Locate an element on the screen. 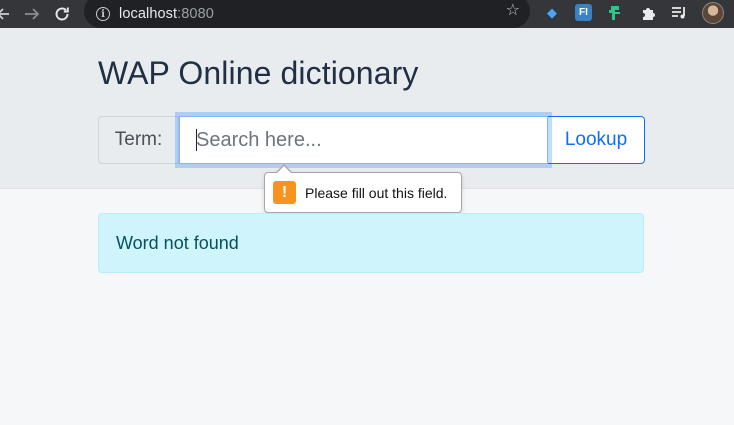 The height and width of the screenshot is (425, 734). url-text: localhost:8080 is located at coordinates (166, 14).